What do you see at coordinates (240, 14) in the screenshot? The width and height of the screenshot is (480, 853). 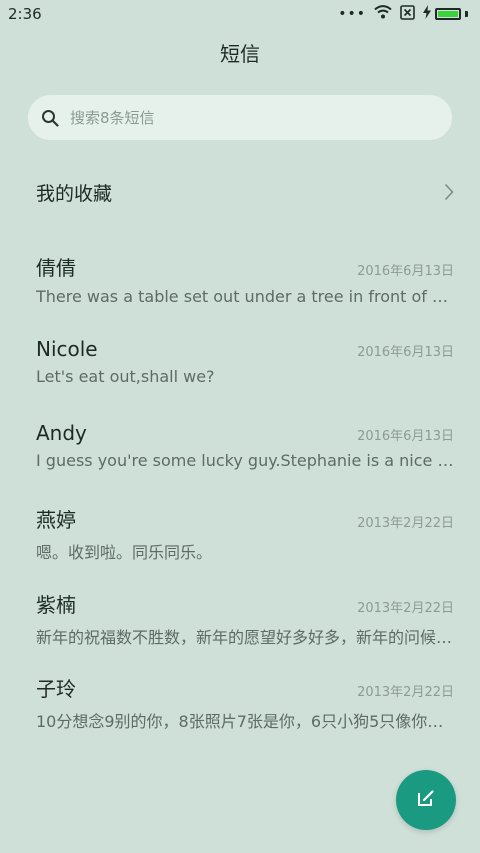 I see `status-bar: 2:36 •••` at bounding box center [240, 14].